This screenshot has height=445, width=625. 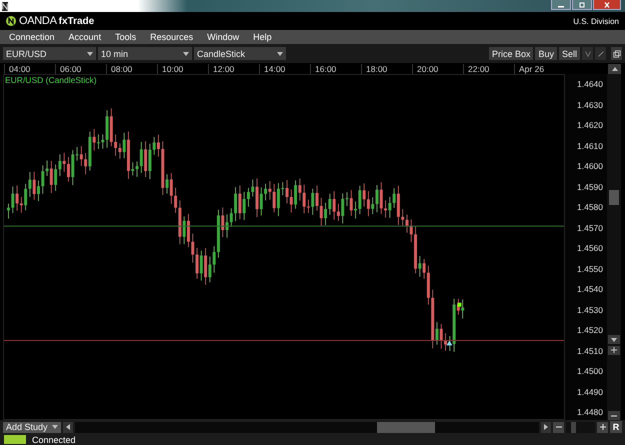 I want to click on price-axis-label: 1.4550, so click(x=590, y=269).